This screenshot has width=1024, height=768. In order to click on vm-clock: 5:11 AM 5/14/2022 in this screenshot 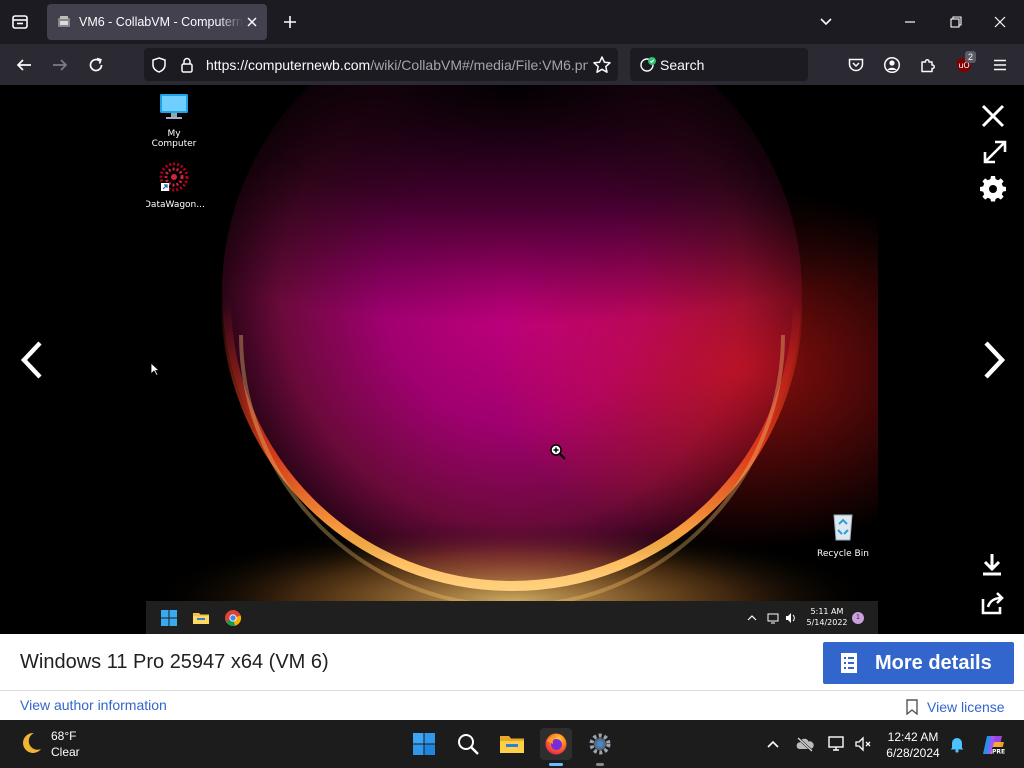, I will do `click(827, 617)`.